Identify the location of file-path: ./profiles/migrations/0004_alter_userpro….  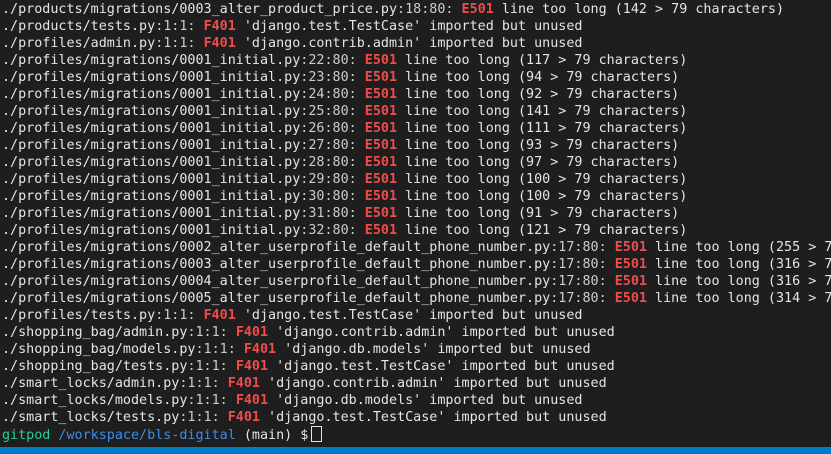
(276, 281).